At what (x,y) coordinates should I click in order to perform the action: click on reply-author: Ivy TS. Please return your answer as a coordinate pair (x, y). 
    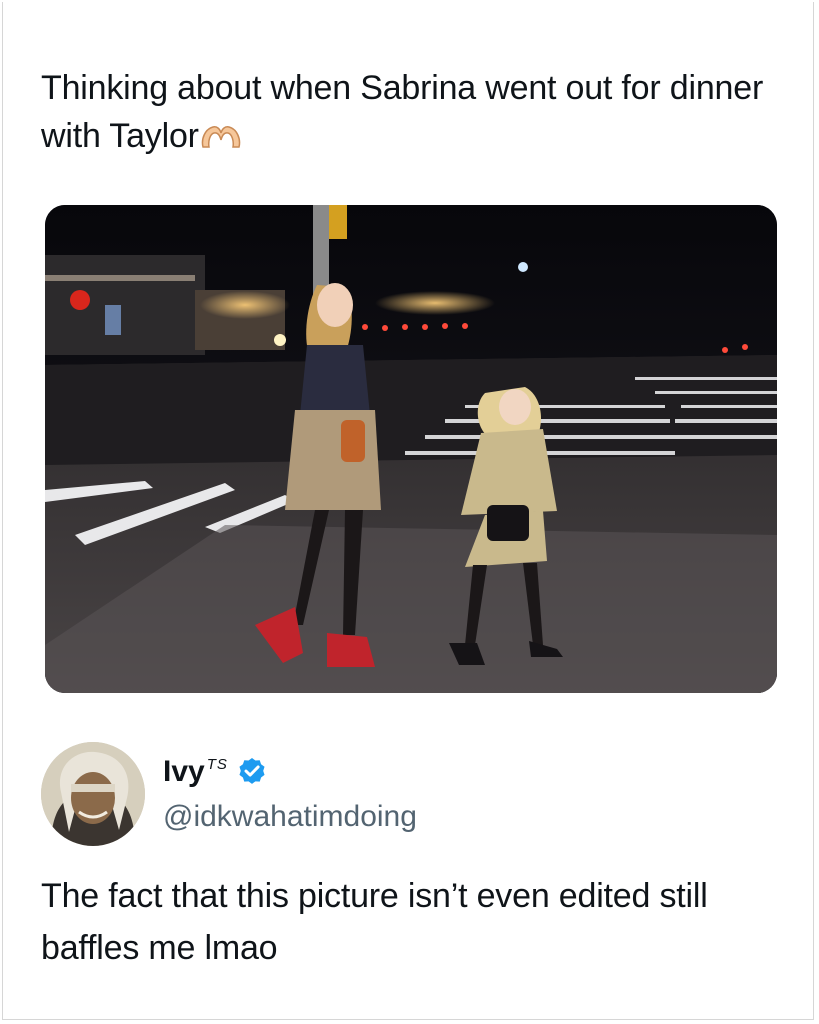
    Looking at the image, I should click on (215, 772).